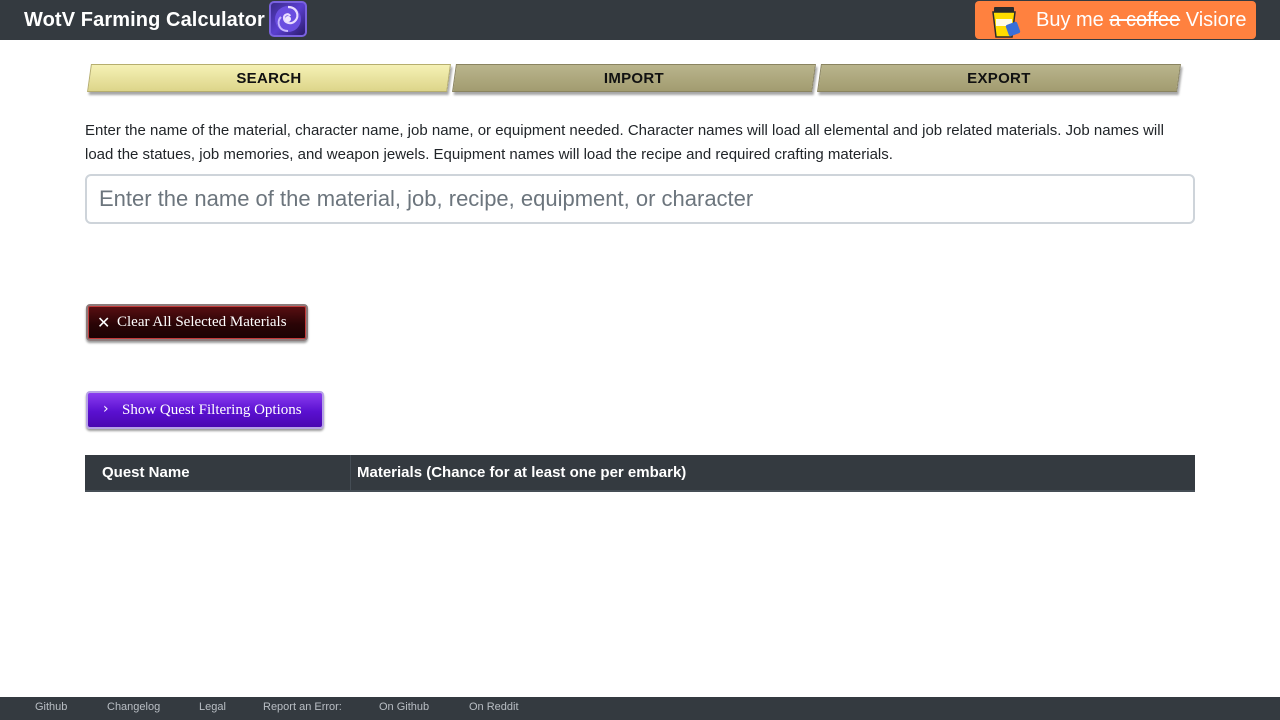 The width and height of the screenshot is (1280, 720). Describe the element at coordinates (106, 409) in the screenshot. I see `chevron-right-icon: ›` at that location.